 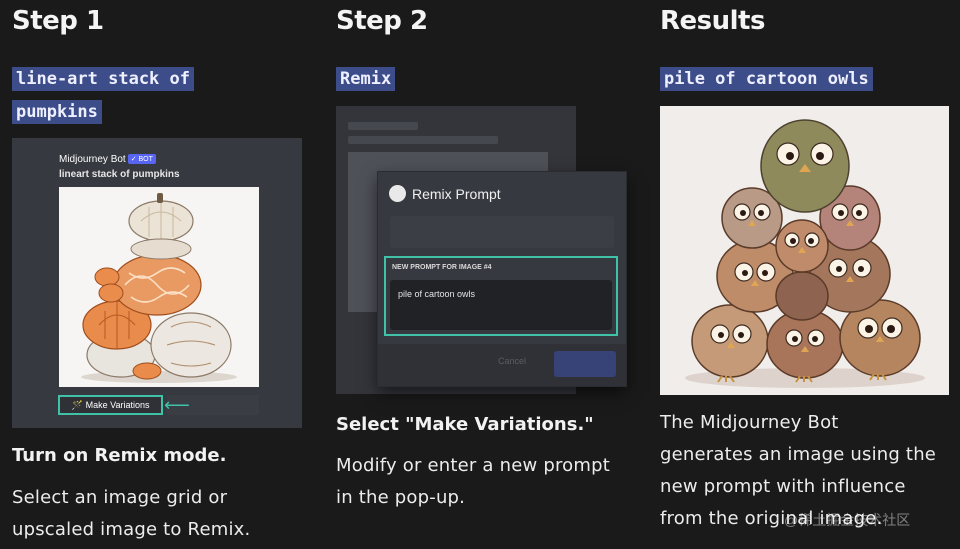 I want to click on modal-notice, so click(x=502, y=232).